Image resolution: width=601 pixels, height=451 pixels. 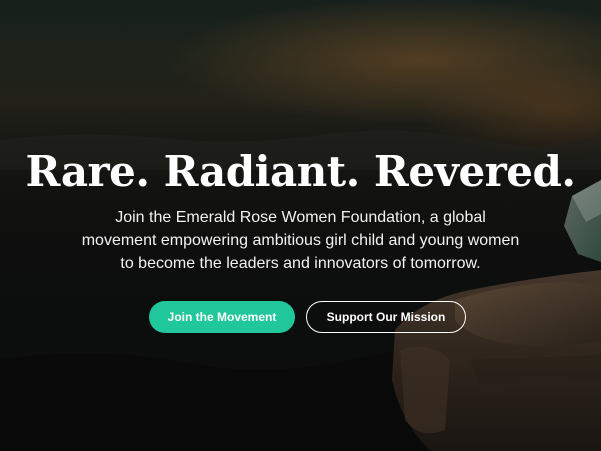 I want to click on hero-headline: Rare. Radiant. Revered., so click(x=300, y=171).